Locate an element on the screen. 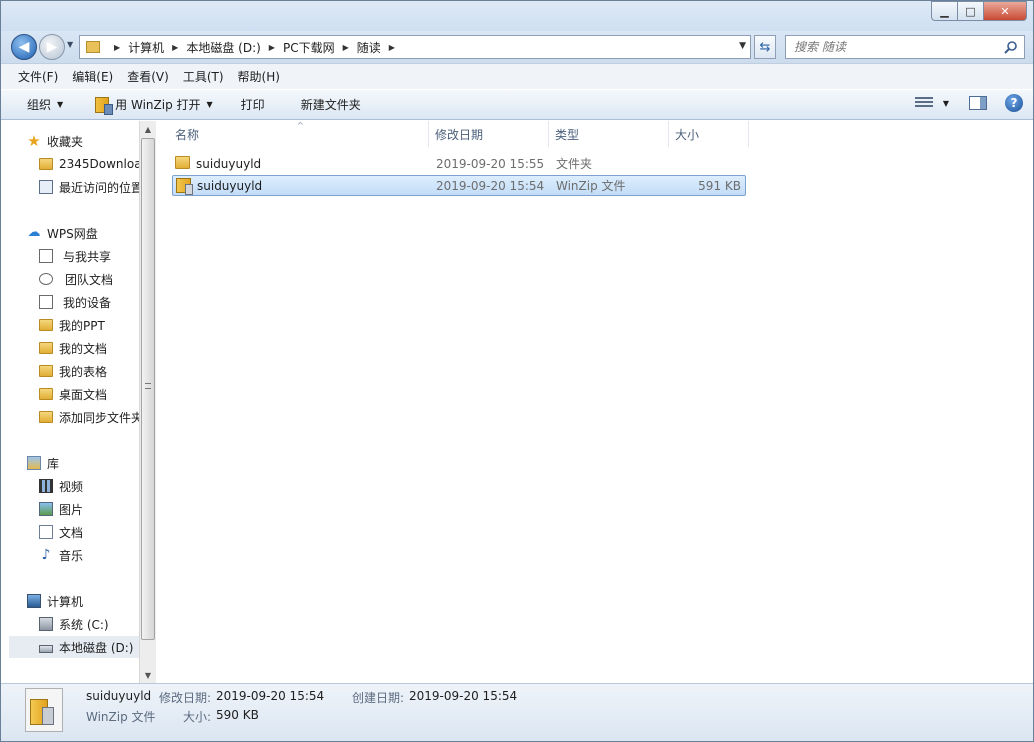  breadcrumb-drive-d: 本地磁盘 (D:) is located at coordinates (223, 47).